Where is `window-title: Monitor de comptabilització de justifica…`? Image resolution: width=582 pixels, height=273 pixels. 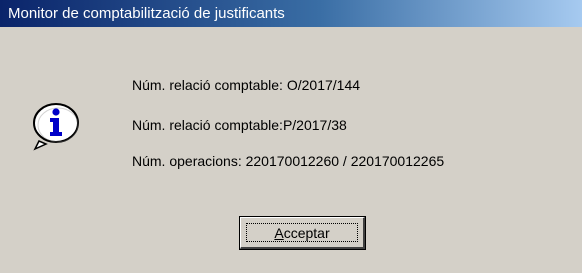 window-title: Monitor de comptabilització de justifica… is located at coordinates (146, 13).